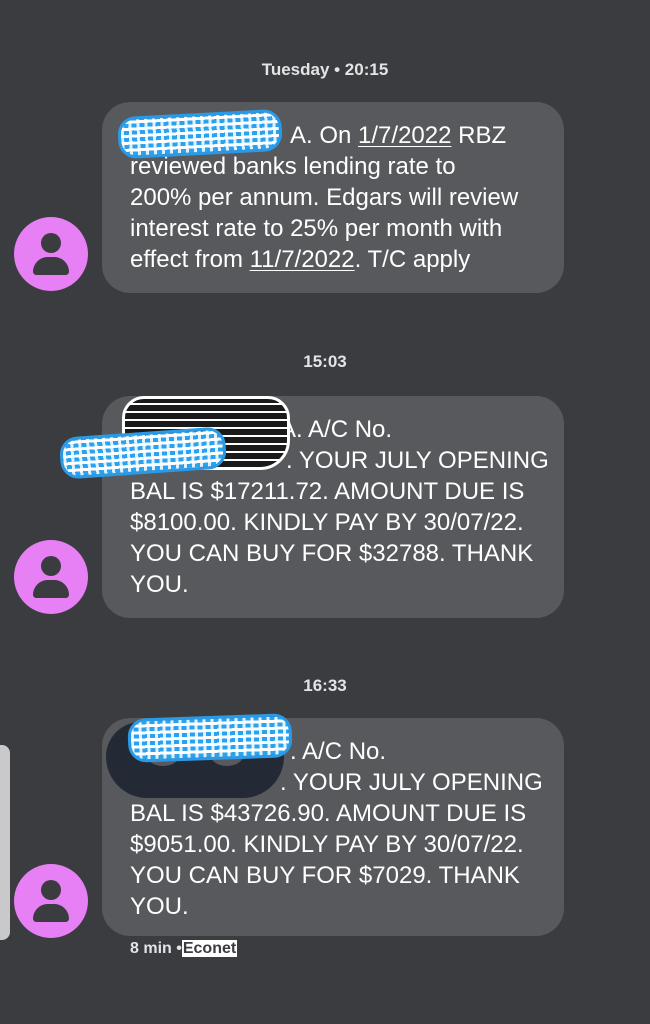  What do you see at coordinates (325, 69) in the screenshot?
I see `timestamp-header: Tuesday • 20:15` at bounding box center [325, 69].